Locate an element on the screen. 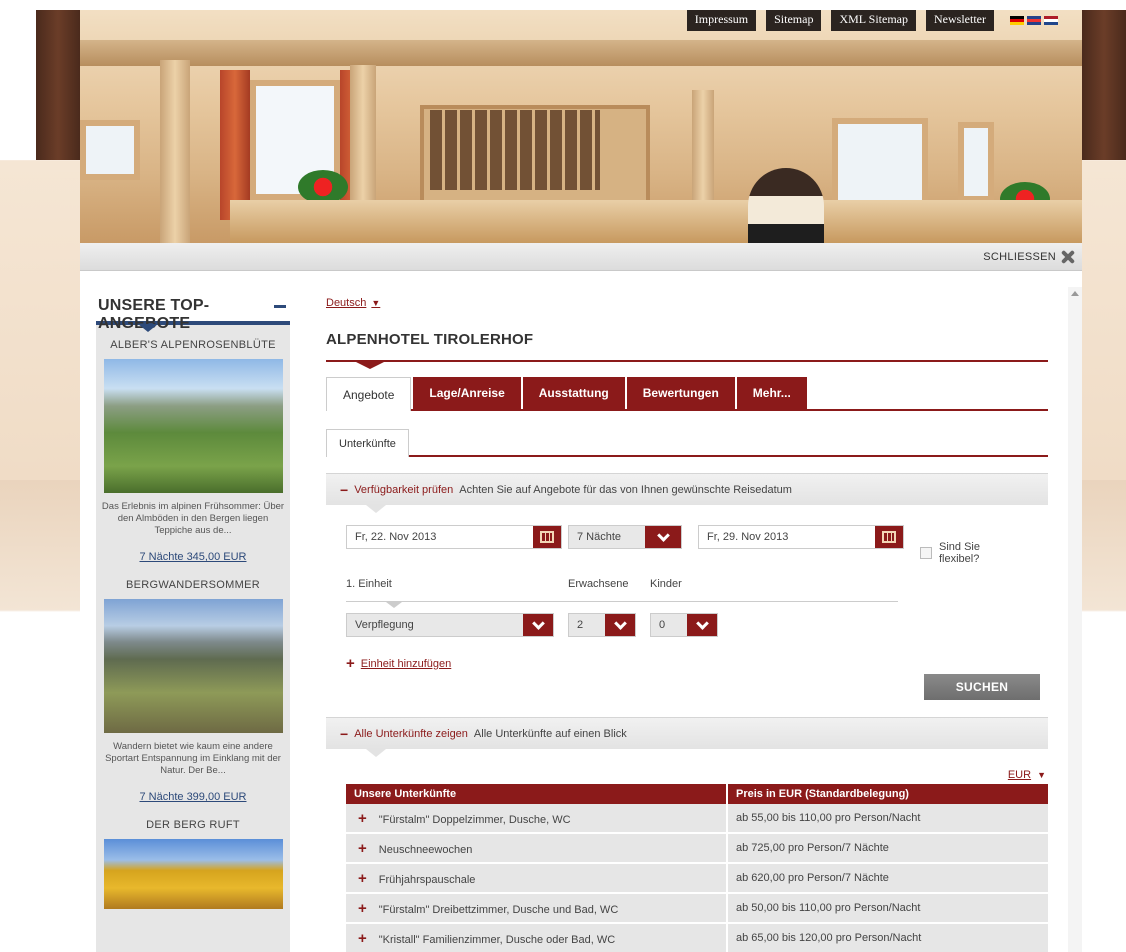 The height and width of the screenshot is (952, 1126). room-price: ab 50,00 bis 110,00 pro Person/Nacht is located at coordinates (887, 909).